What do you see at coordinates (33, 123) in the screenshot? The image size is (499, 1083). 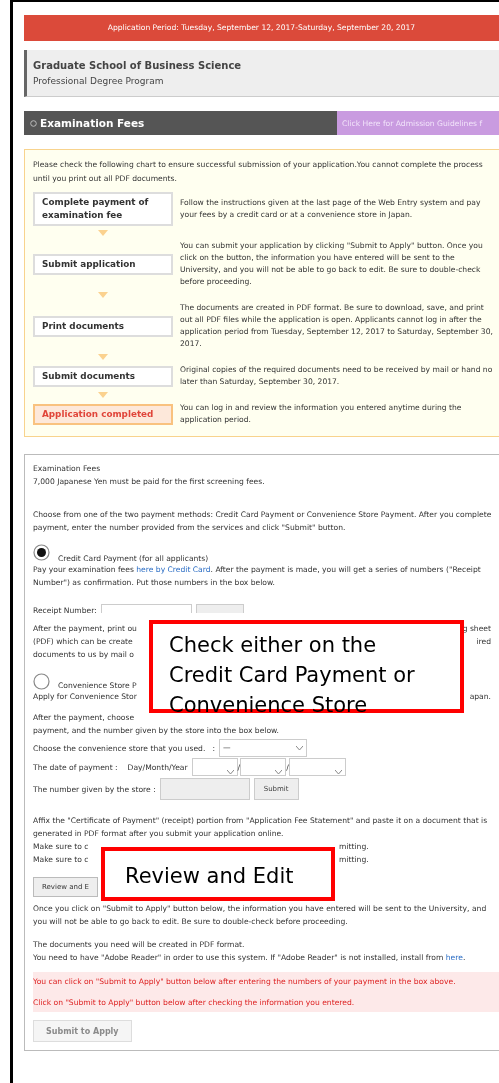 I see `bullet-icon` at bounding box center [33, 123].